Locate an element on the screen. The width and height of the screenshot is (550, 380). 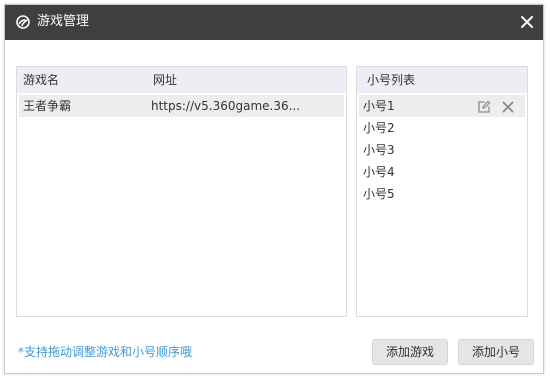
360-logo-icon is located at coordinates (23, 22).